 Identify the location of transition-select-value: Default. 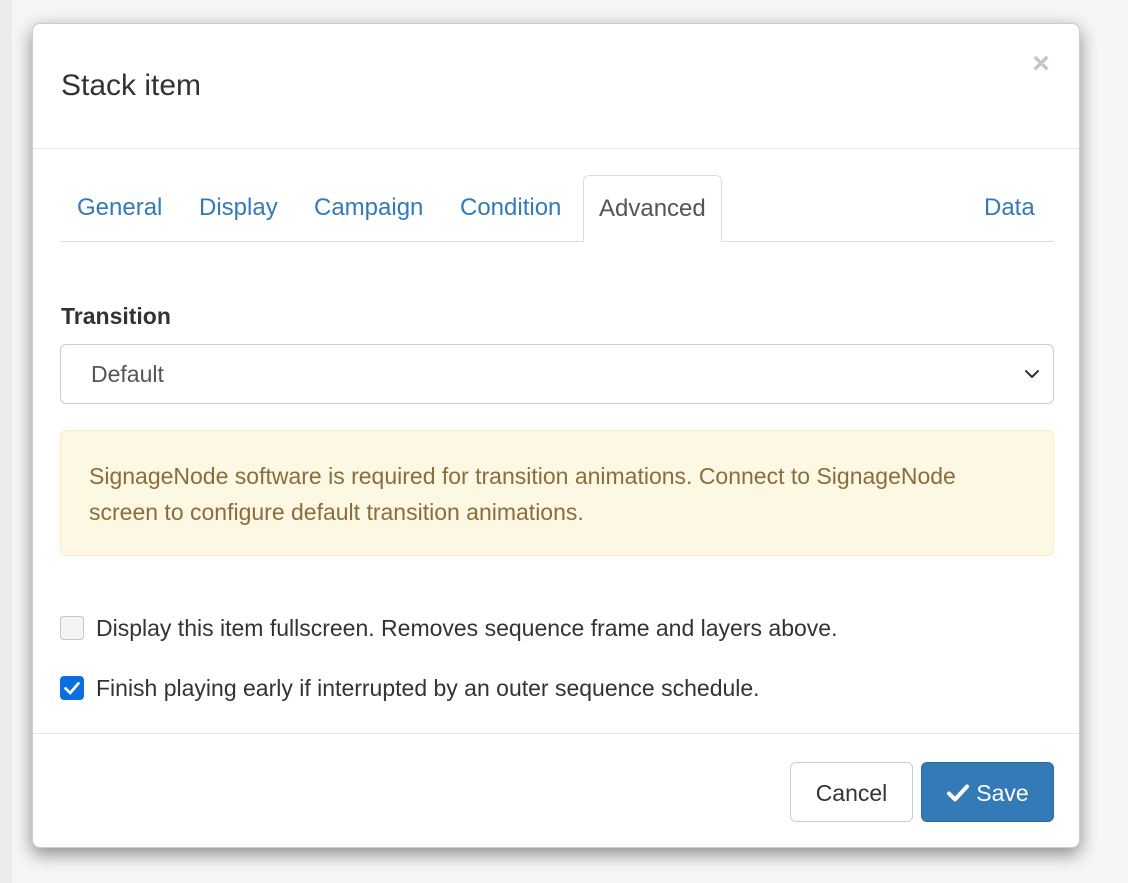
(127, 374).